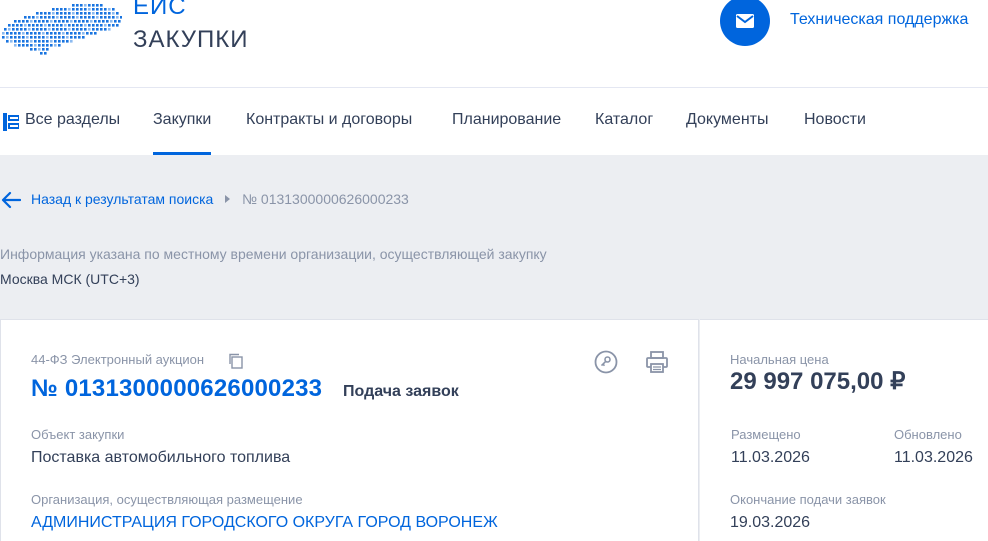 This screenshot has height=541, width=988. I want to click on breadcrumb-separator-icon, so click(227, 199).